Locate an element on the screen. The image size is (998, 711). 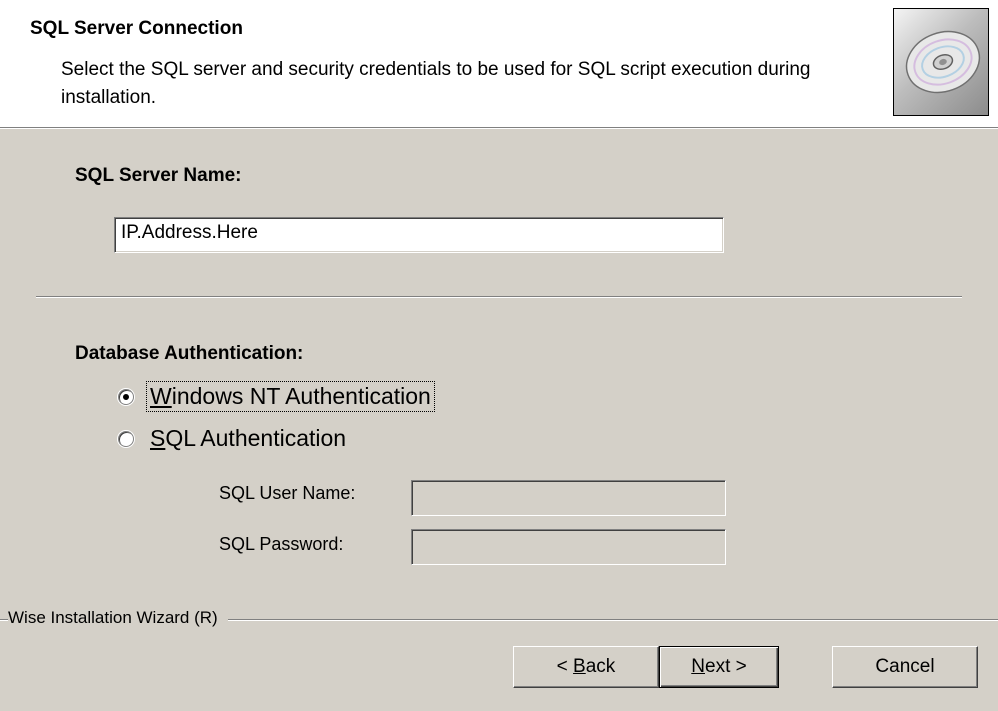
cd-disc-graphic is located at coordinates (943, 62).